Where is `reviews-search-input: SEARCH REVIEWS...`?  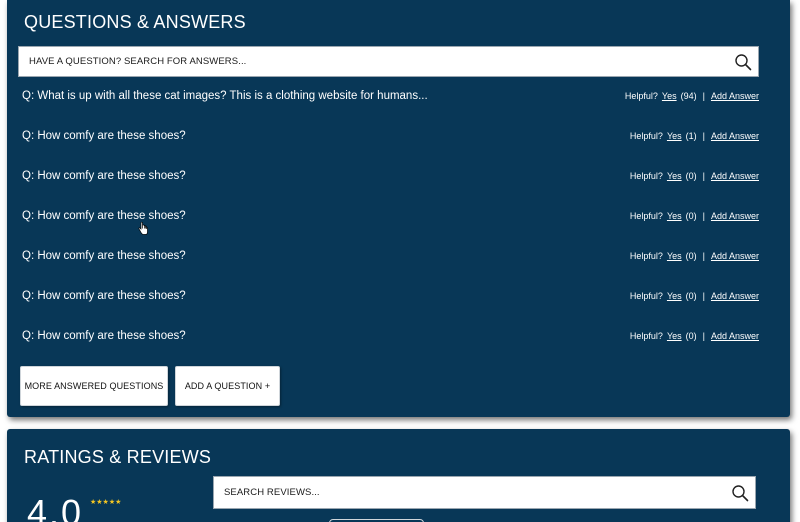
reviews-search-input: SEARCH REVIEWS... is located at coordinates (484, 492).